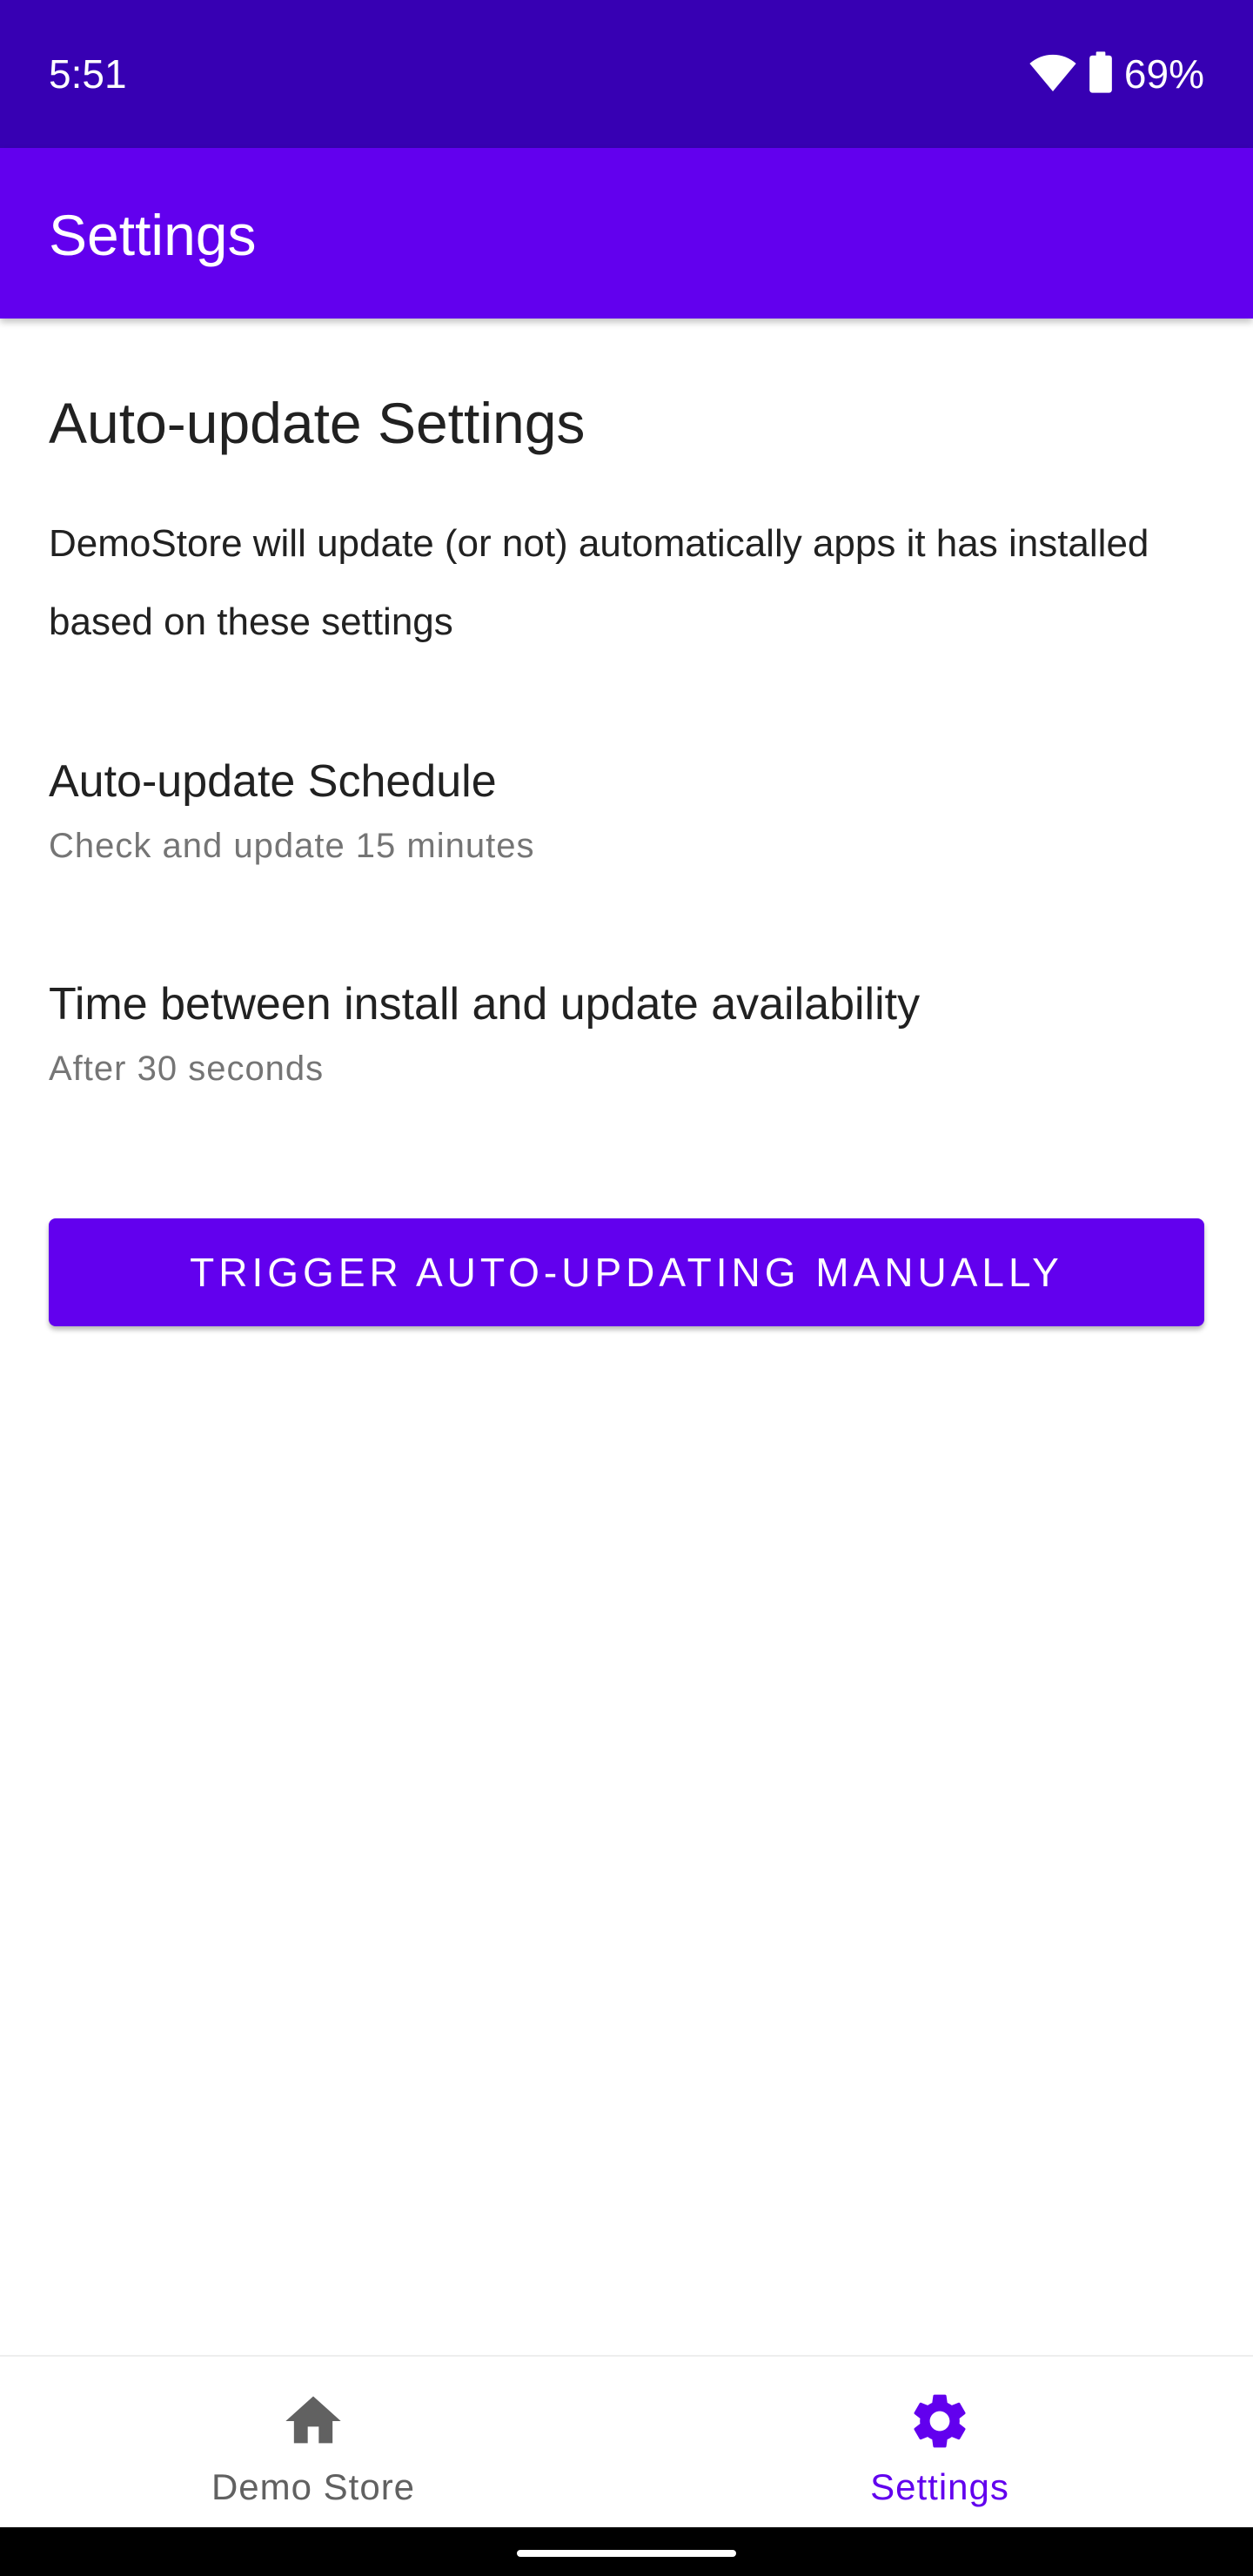 This screenshot has width=1253, height=2576. I want to click on status-bar: 5:51 69%, so click(626, 74).